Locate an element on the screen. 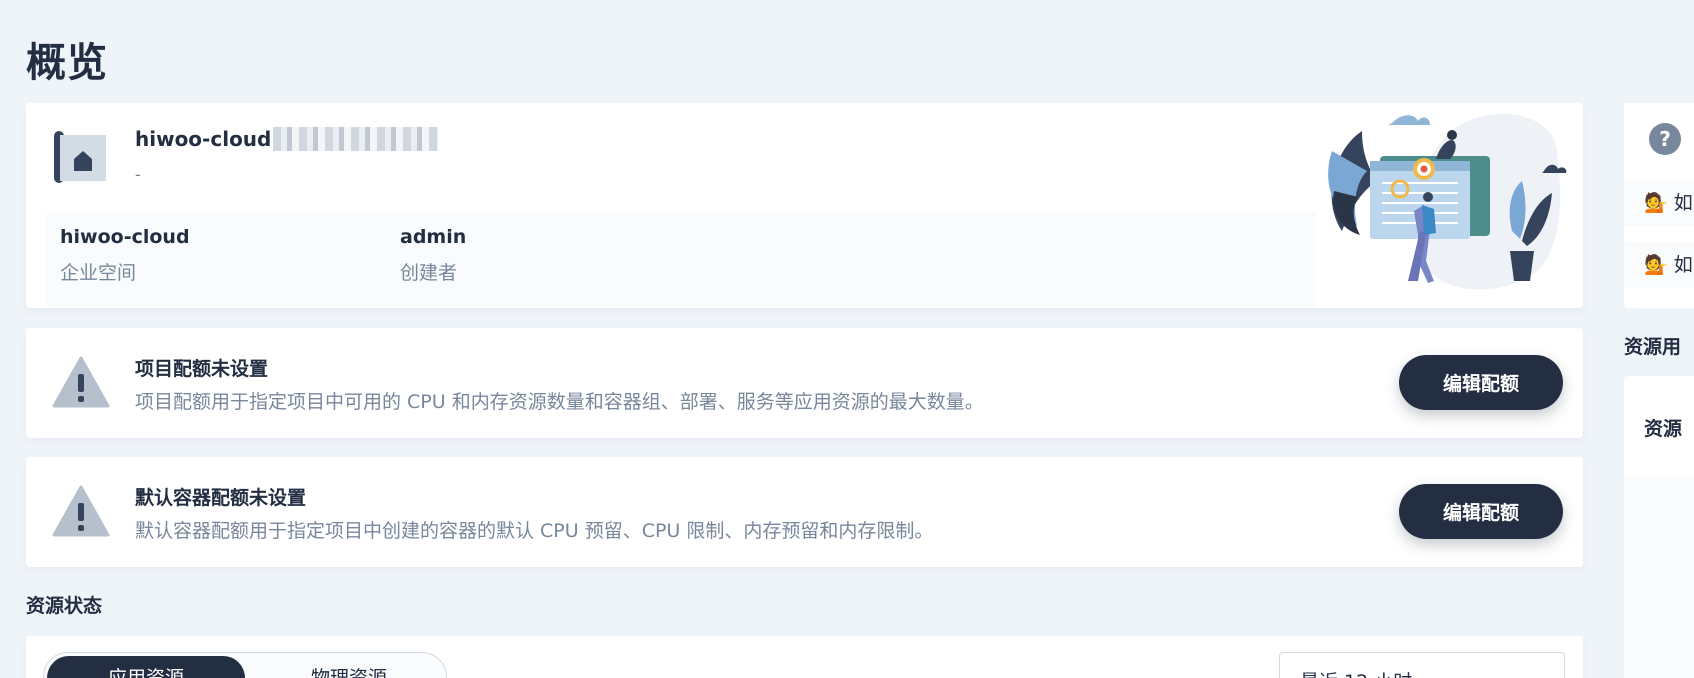 The width and height of the screenshot is (1694, 678). workspace-name: hiwoo-cloud is located at coordinates (287, 139).